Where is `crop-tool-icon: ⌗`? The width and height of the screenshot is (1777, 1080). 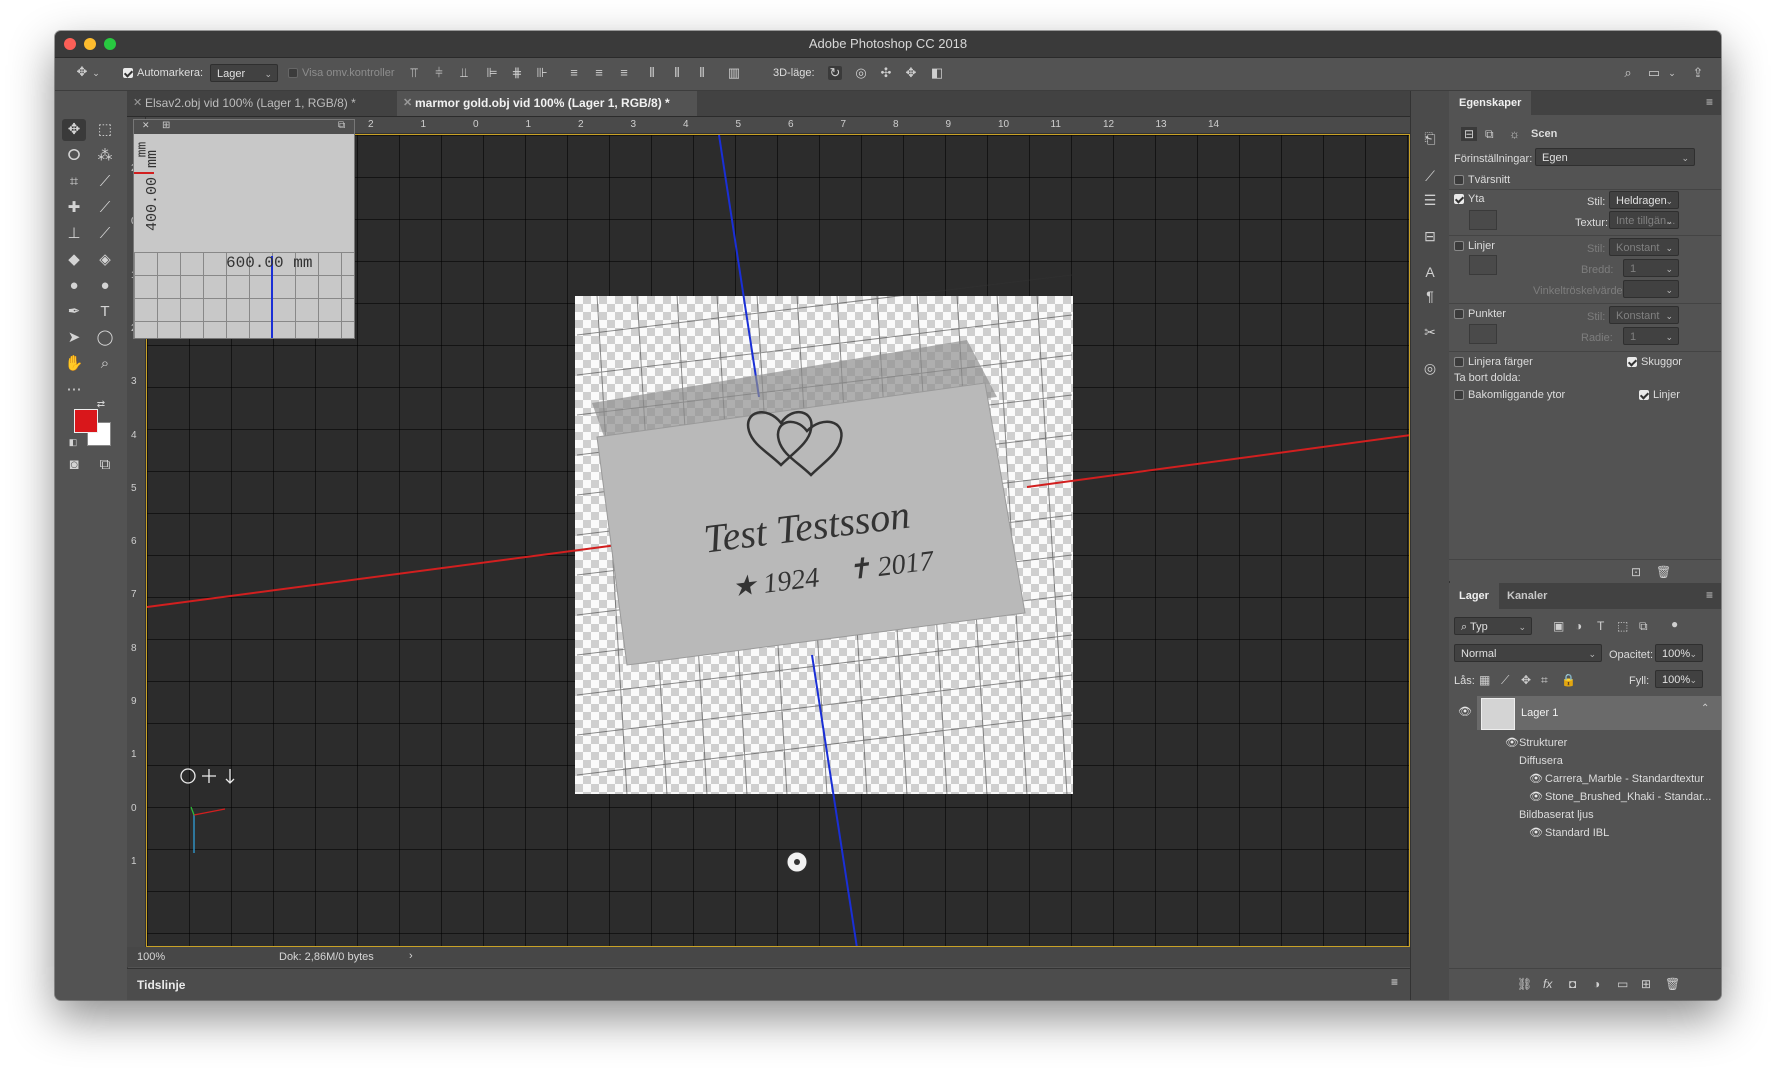
crop-tool-icon: ⌗ is located at coordinates (74, 182).